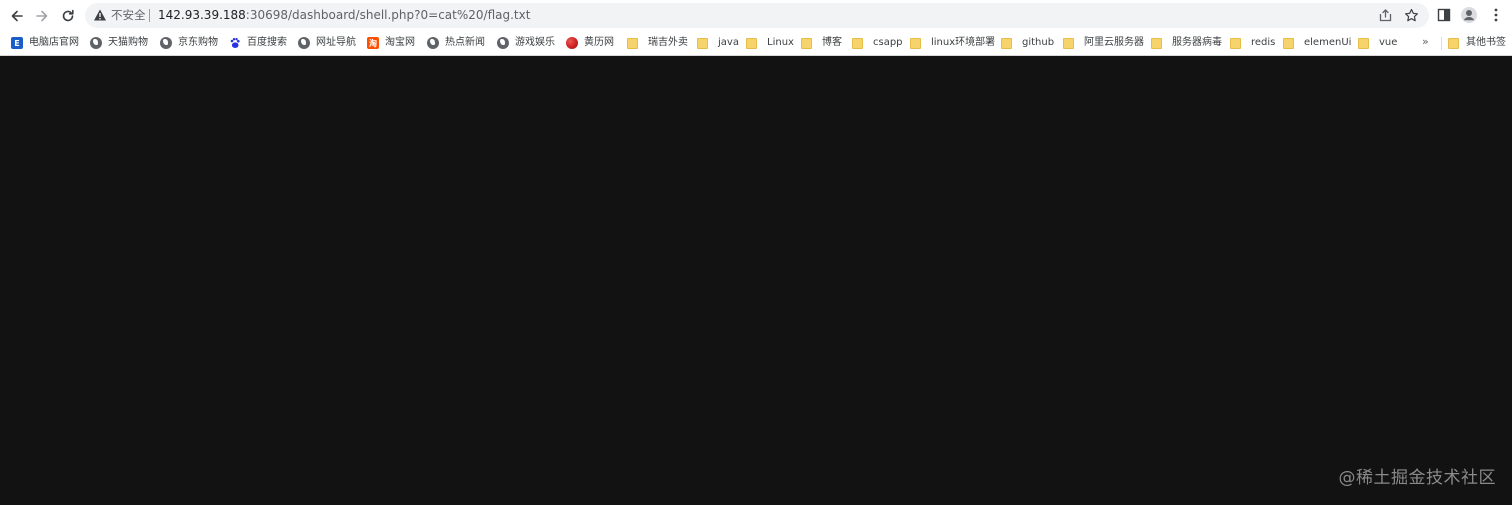 Image resolution: width=1512 pixels, height=505 pixels. What do you see at coordinates (1197, 42) in the screenshot?
I see `bookmark-label: 服务器病毒` at bounding box center [1197, 42].